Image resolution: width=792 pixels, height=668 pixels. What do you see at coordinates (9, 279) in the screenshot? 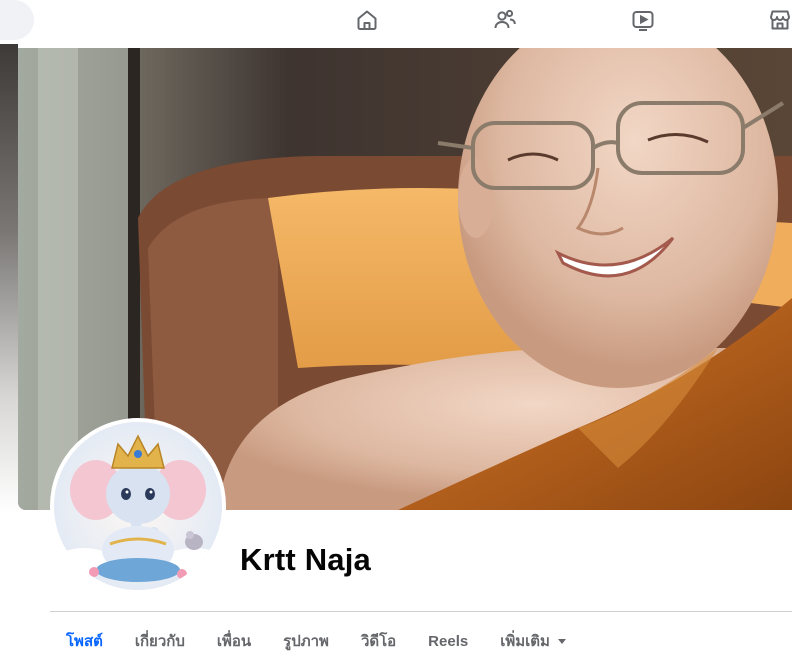
I see `page-backdrop` at bounding box center [9, 279].